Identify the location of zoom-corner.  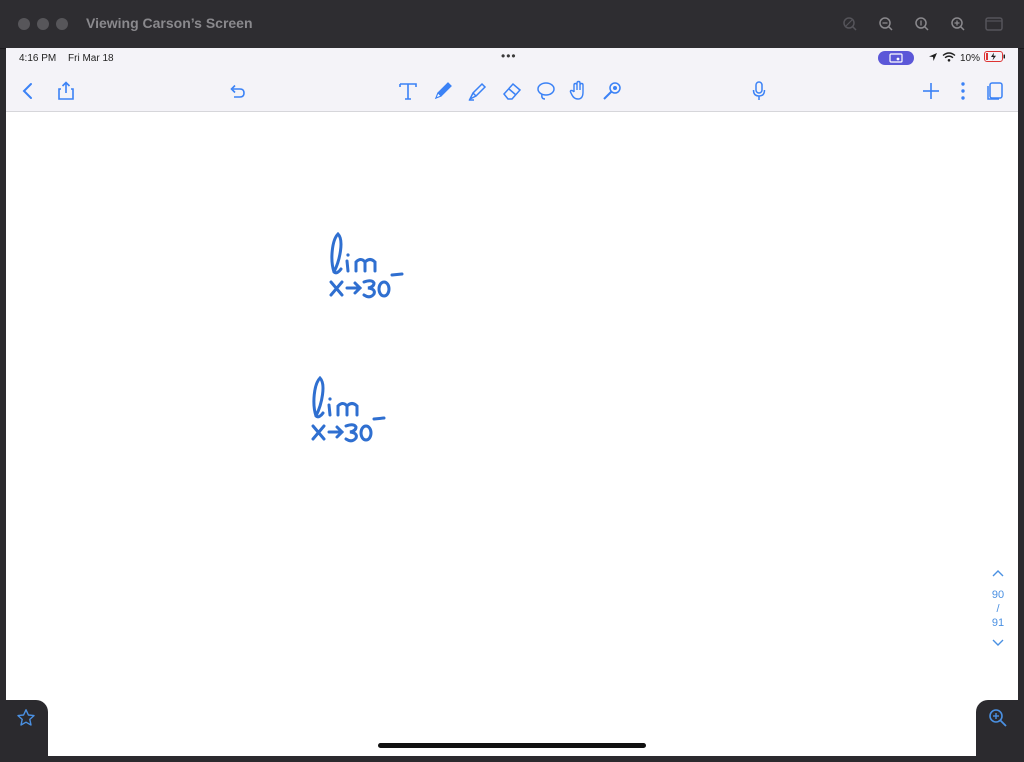
(997, 728).